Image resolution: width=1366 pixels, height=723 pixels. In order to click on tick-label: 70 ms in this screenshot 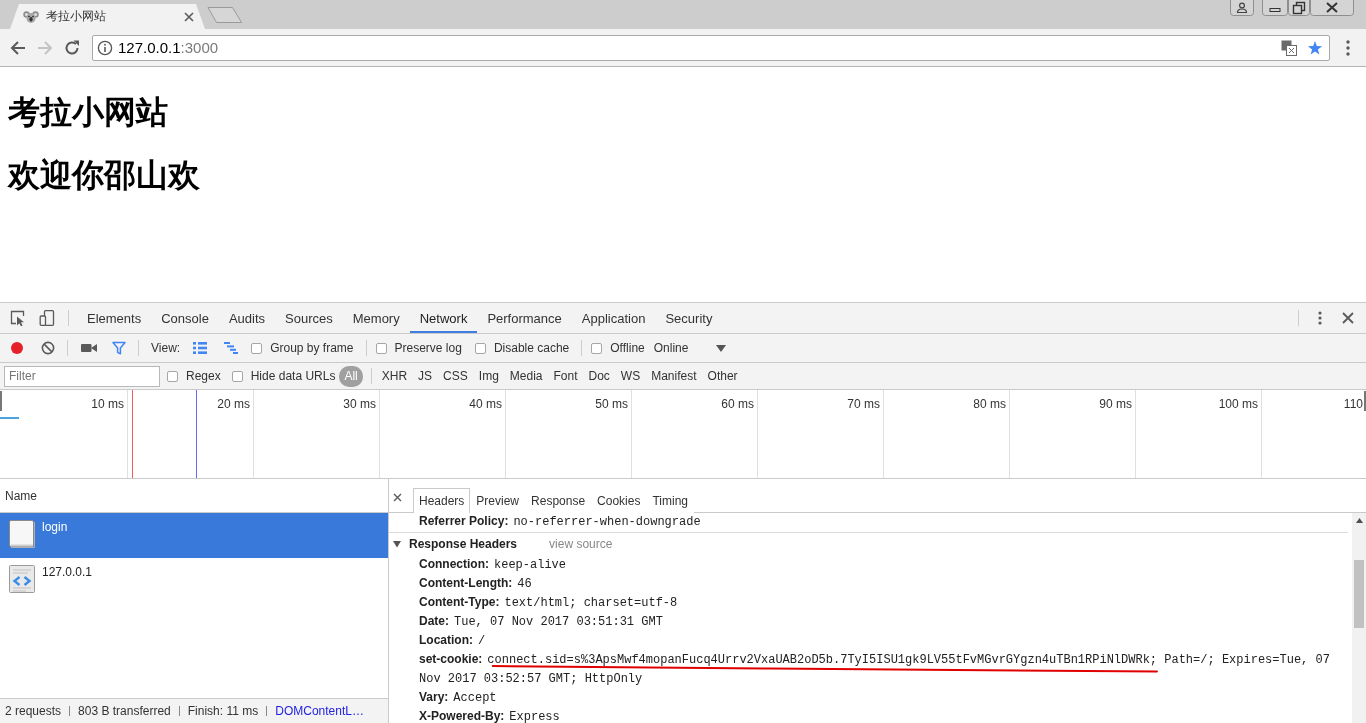, I will do `click(863, 404)`.